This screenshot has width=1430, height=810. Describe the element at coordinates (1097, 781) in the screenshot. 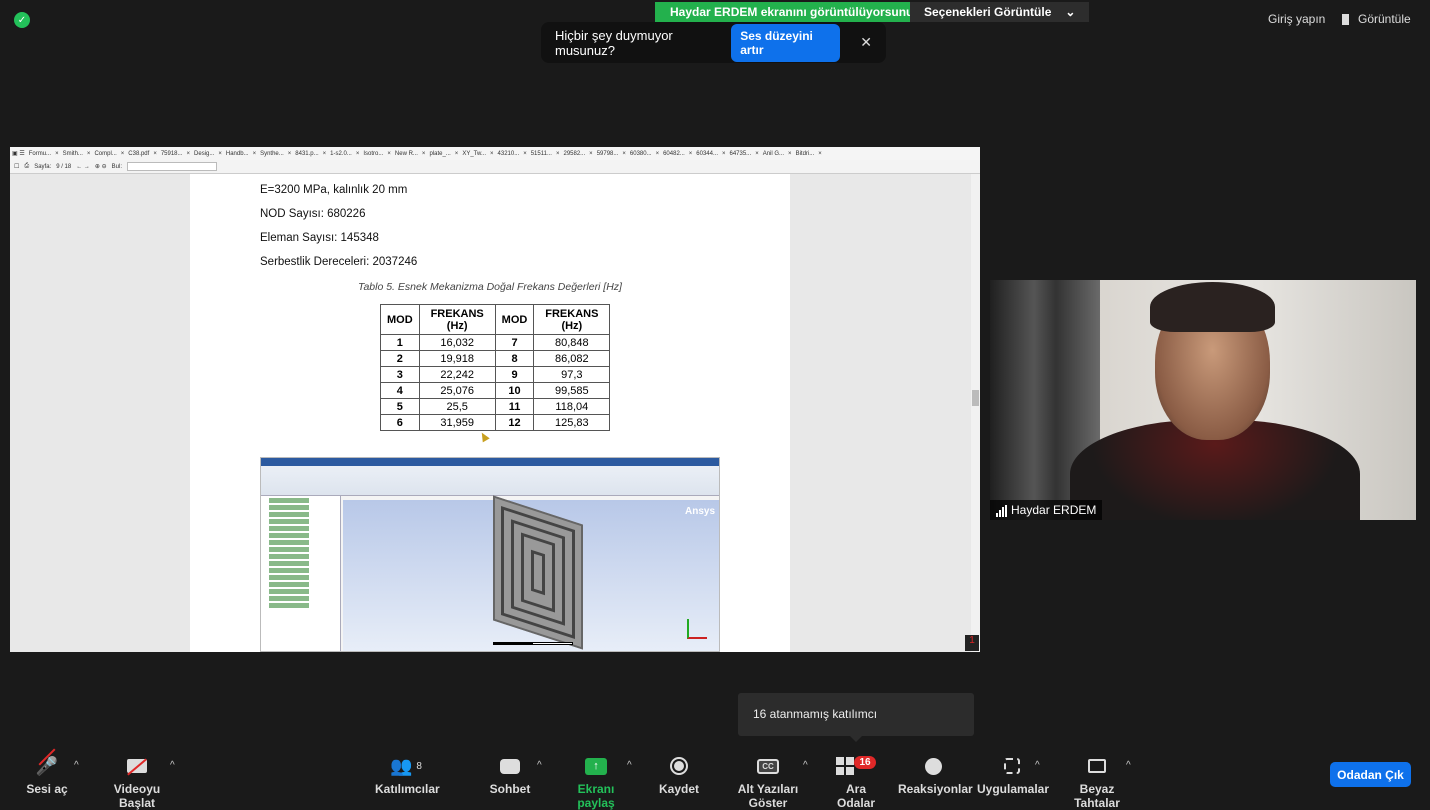

I see `whiteboard-button: Beyaz Tahtalar` at that location.